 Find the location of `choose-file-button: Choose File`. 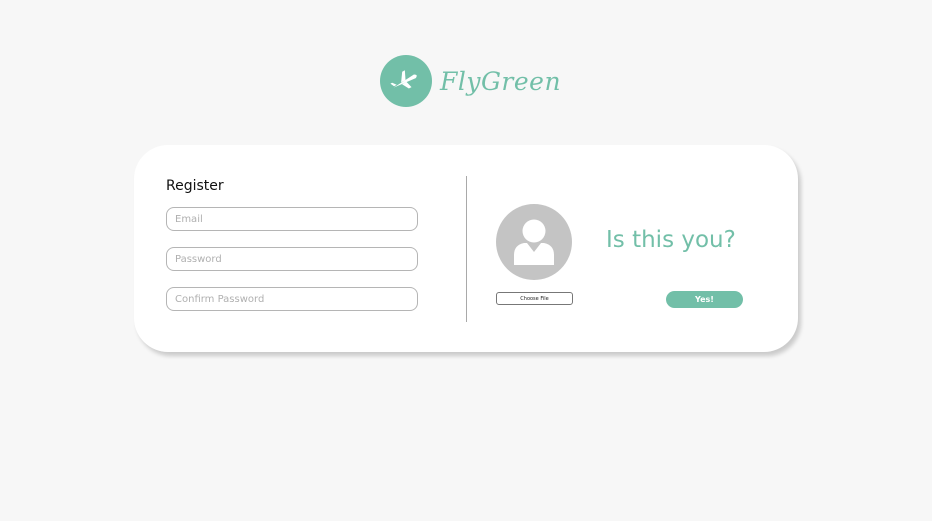

choose-file-button: Choose File is located at coordinates (534, 298).